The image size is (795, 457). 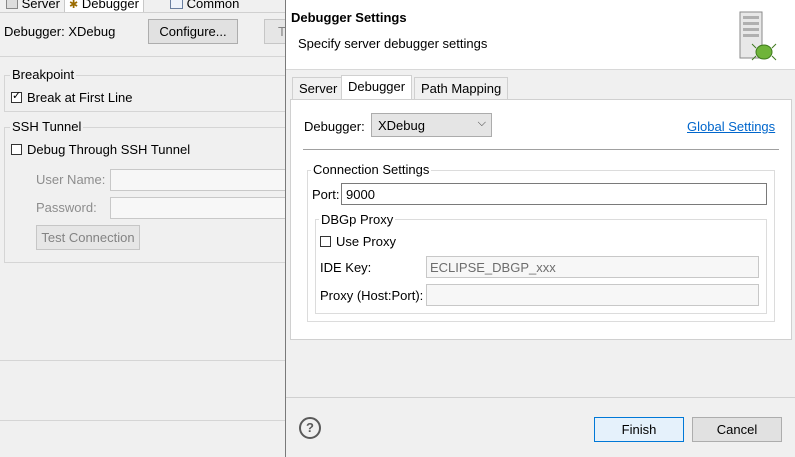 What do you see at coordinates (326, 194) in the screenshot?
I see `port-label: Port:` at bounding box center [326, 194].